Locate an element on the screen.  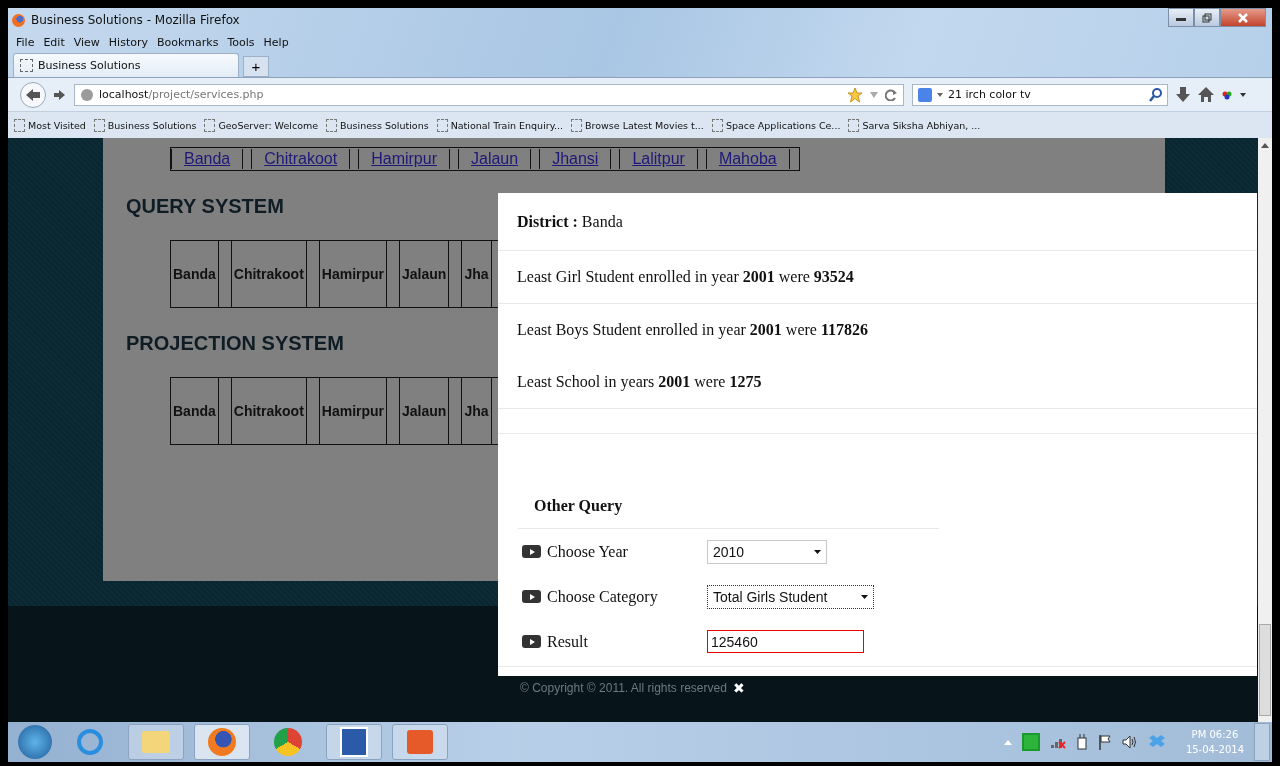
copyright-text: © Copyright © 2011. All rights reserved is located at coordinates (623, 688).